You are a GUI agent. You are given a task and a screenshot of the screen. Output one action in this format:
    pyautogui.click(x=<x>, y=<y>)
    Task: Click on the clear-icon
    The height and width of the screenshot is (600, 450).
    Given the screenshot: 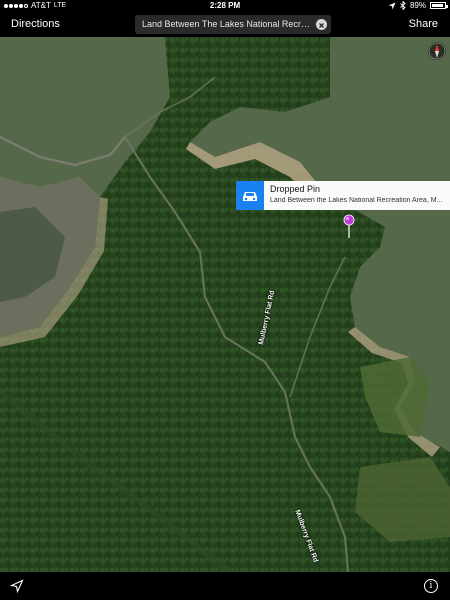 What is the action you would take?
    pyautogui.click(x=321, y=24)
    